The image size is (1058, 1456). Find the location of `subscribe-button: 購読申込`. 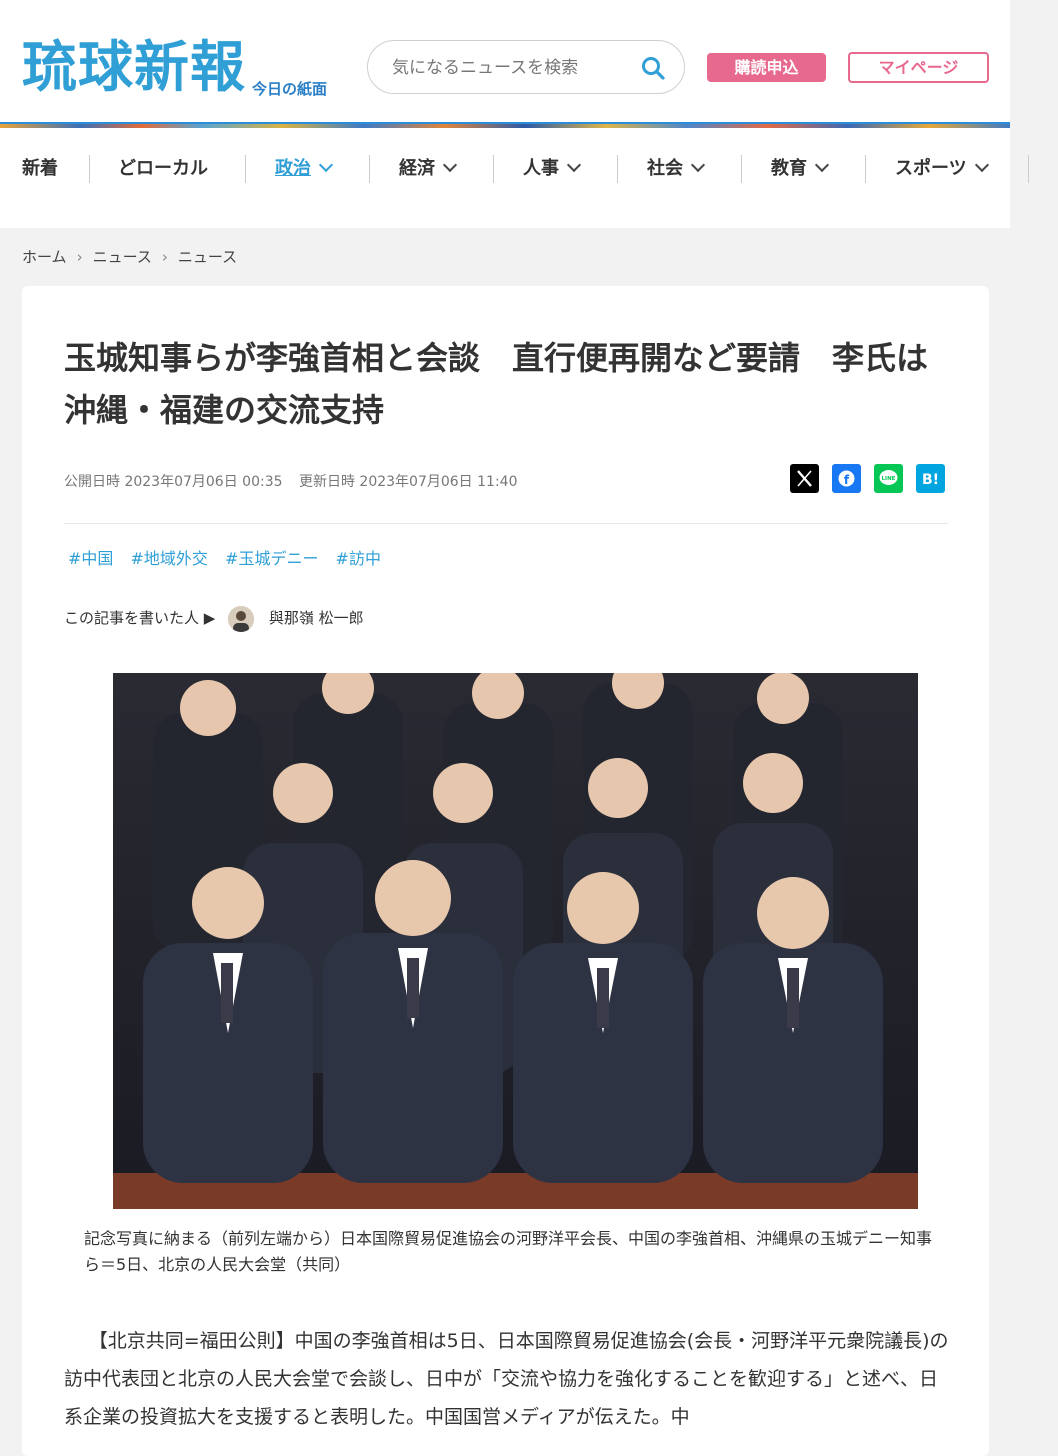

subscribe-button: 購読申込 is located at coordinates (766, 67).